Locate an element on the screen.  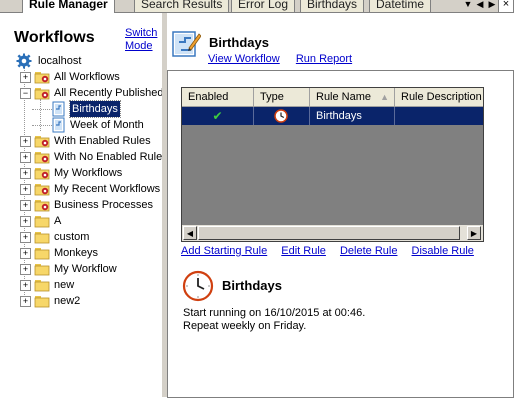
horizontal-scrollbar: ◀ ▶ is located at coordinates (332, 233).